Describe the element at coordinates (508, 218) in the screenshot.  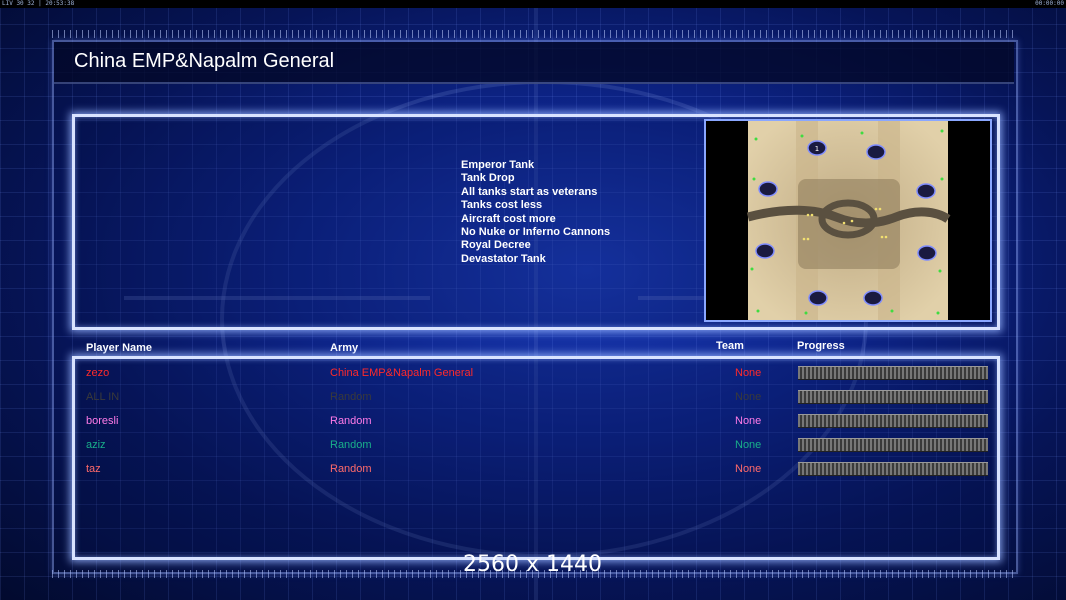
I see `feature-item: Aircraft cost more` at that location.